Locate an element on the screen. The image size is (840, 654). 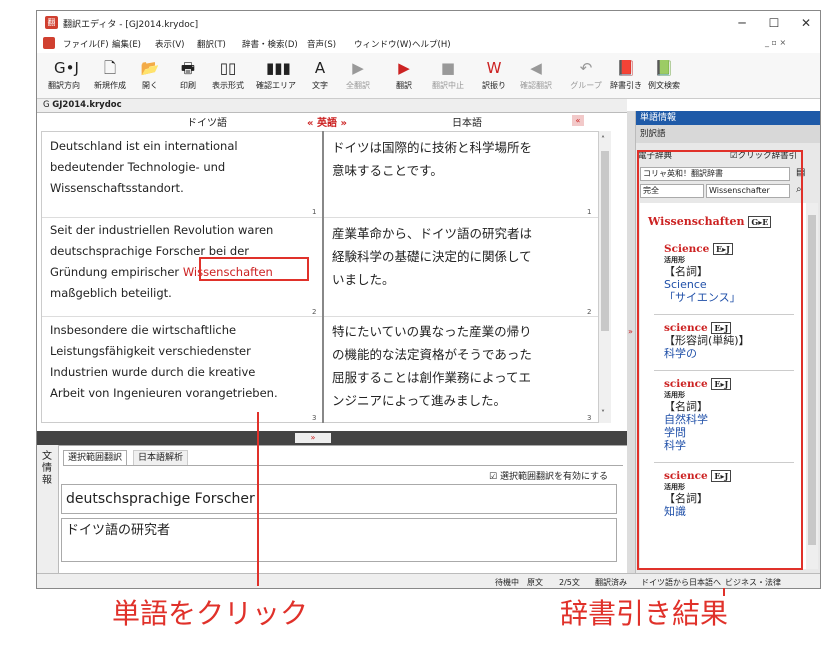
toolbar-button-7: ▶ 全翻訳 is located at coordinates (358, 76).